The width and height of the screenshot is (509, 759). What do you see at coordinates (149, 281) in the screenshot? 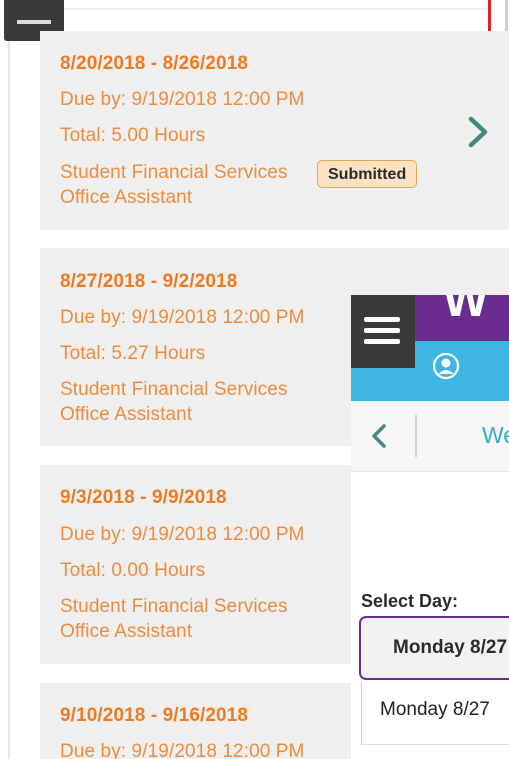
I see `date-range: 8/27/2018 - 9/2/2018` at bounding box center [149, 281].